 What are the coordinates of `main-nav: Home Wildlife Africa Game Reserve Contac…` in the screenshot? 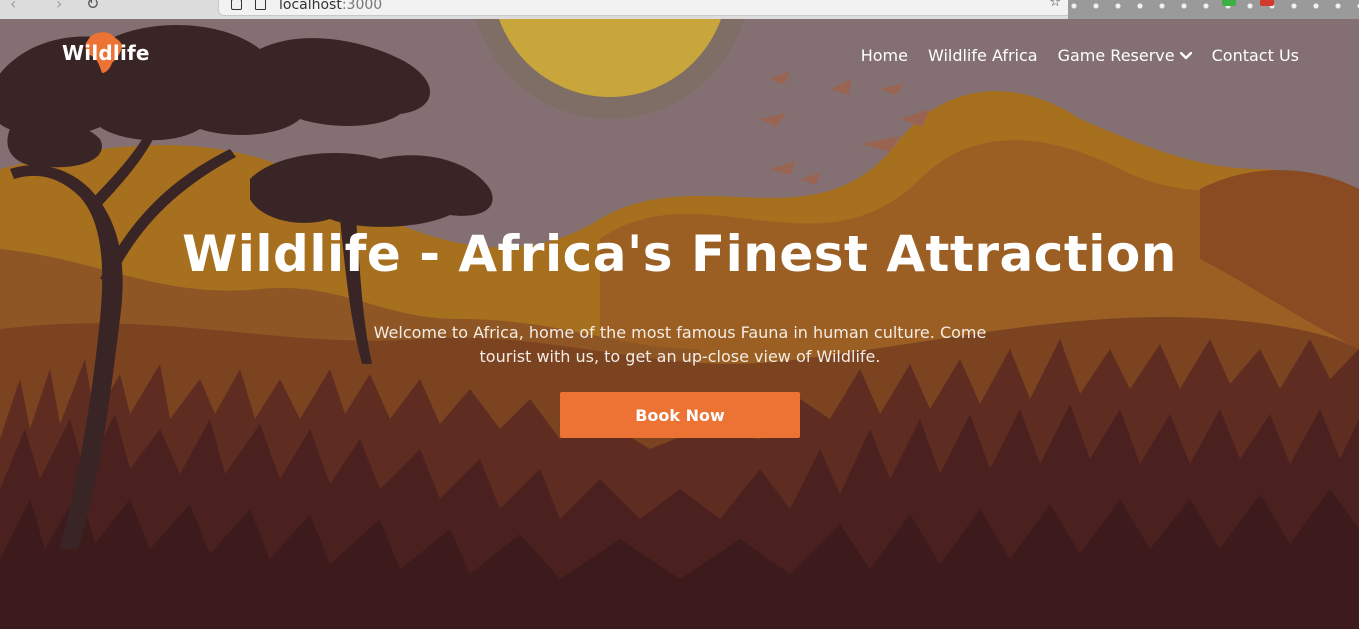 It's located at (1070, 55).